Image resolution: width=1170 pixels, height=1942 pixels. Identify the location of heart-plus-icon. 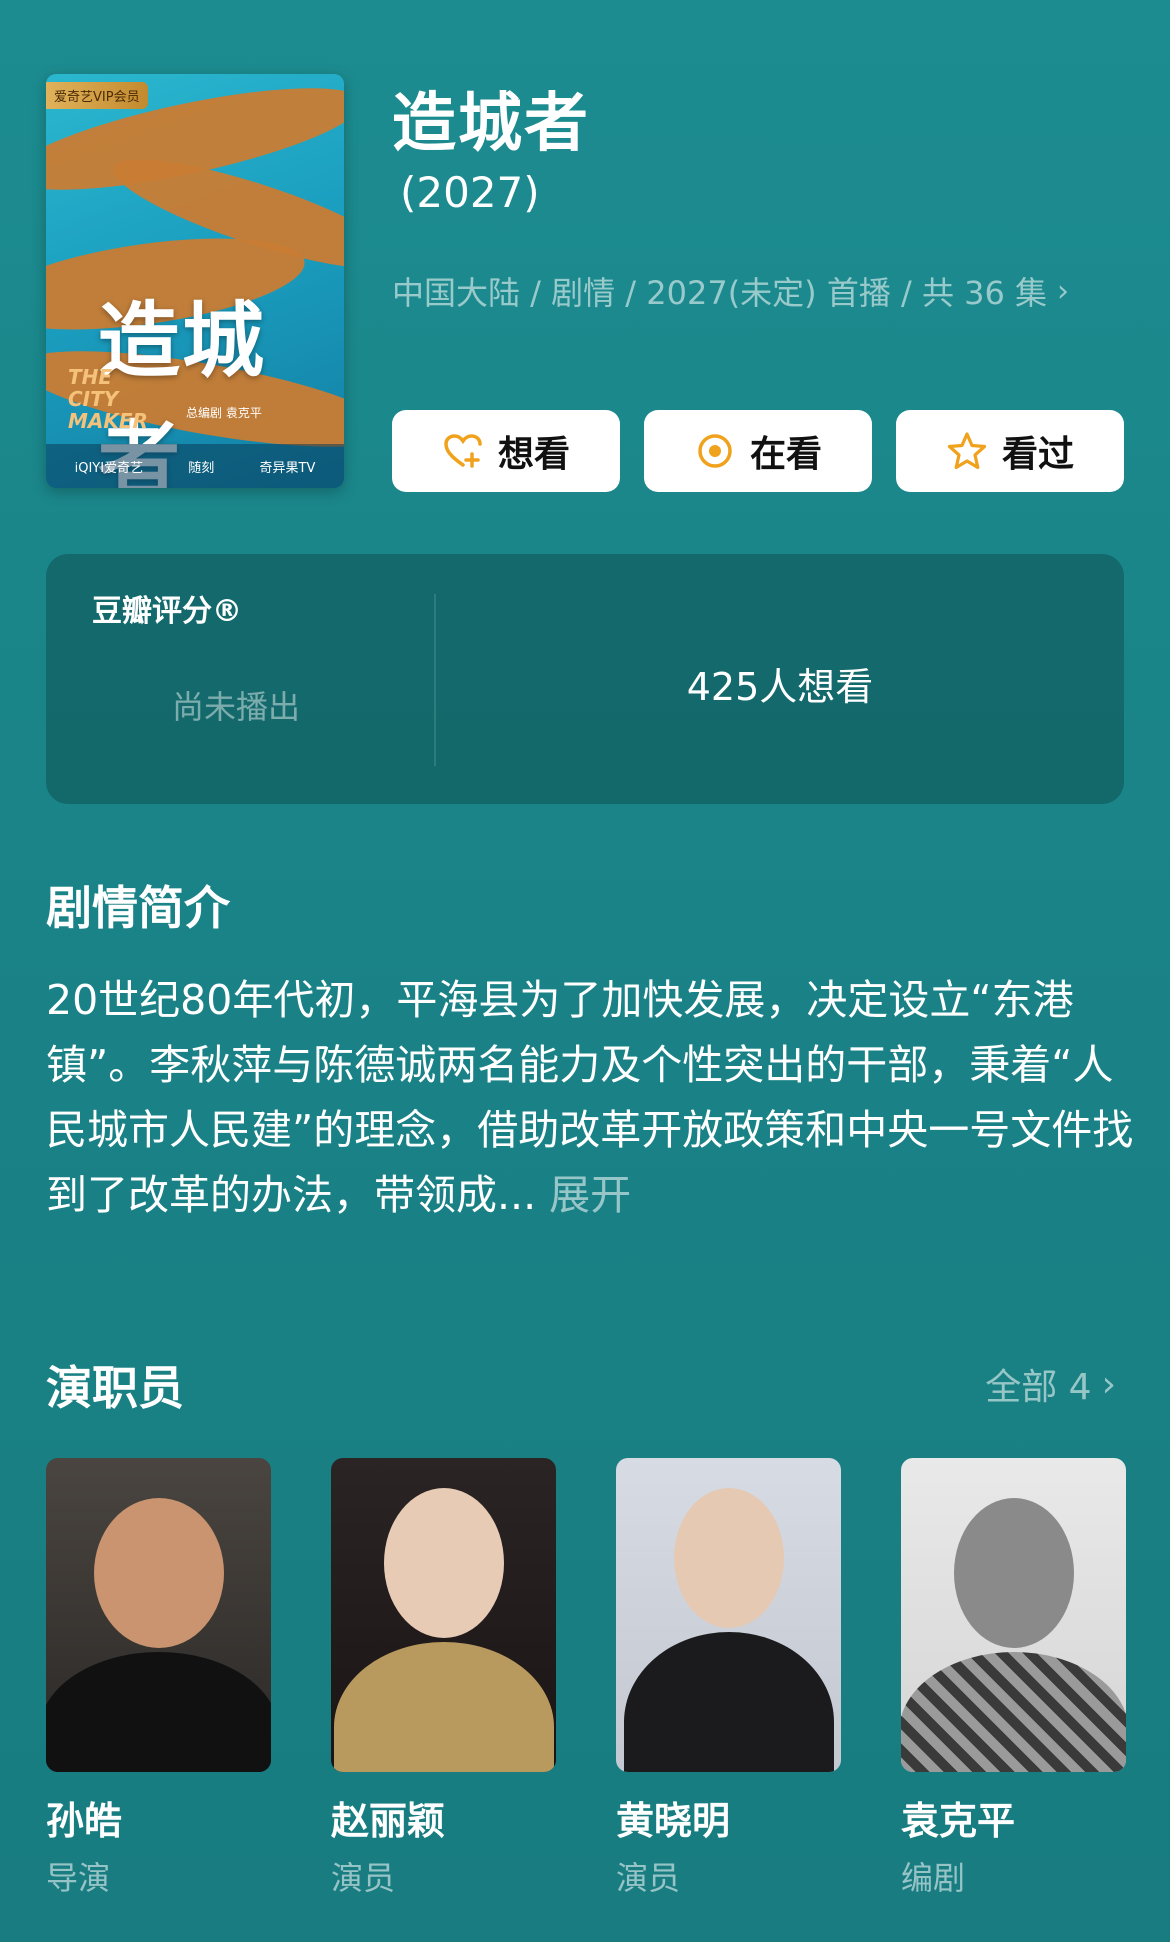
(463, 451).